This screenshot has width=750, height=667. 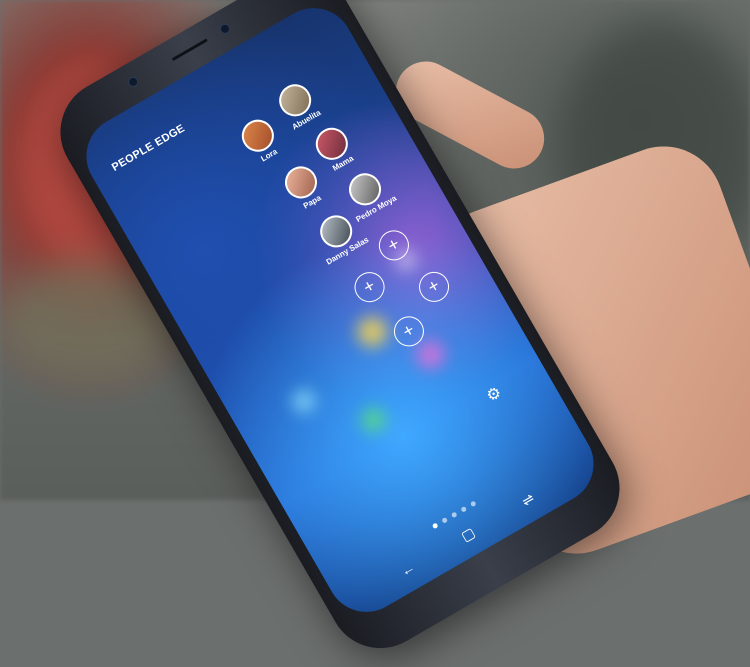 What do you see at coordinates (133, 81) in the screenshot?
I see `iris-sensor` at bounding box center [133, 81].